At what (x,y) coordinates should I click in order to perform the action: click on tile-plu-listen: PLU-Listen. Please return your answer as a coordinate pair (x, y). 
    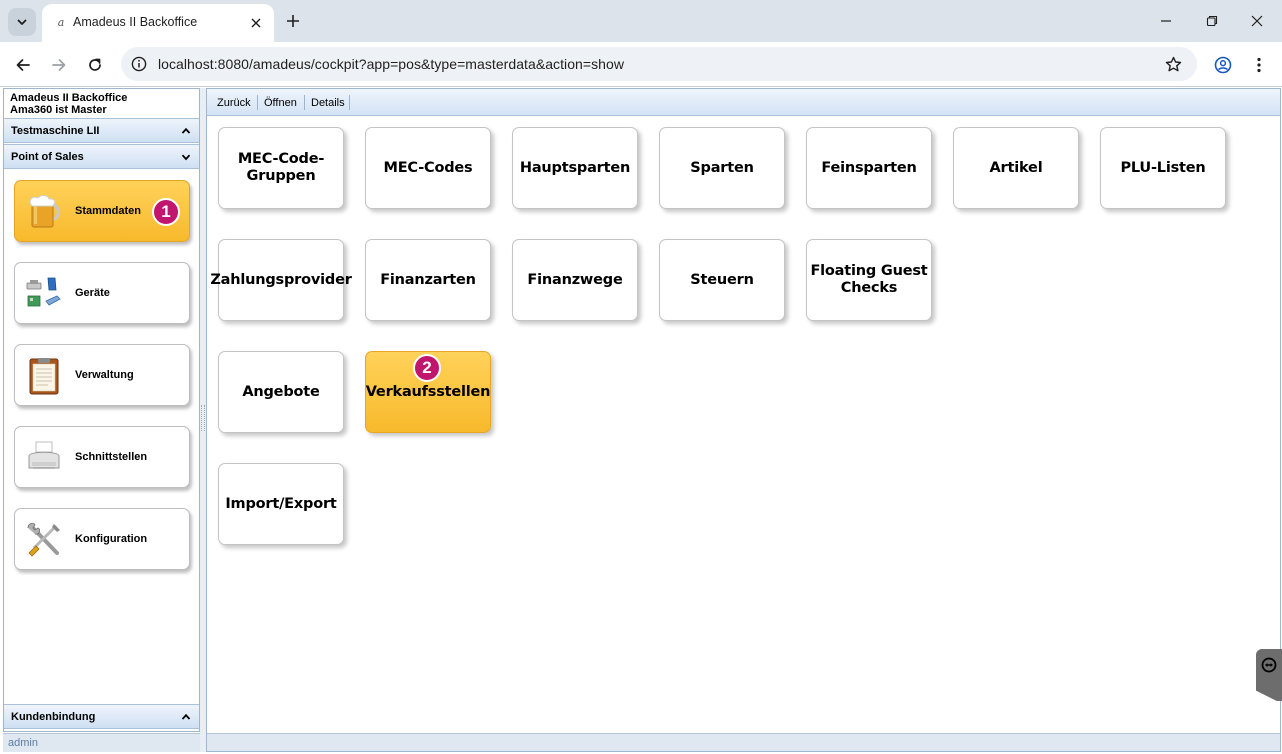
    Looking at the image, I should click on (1163, 168).